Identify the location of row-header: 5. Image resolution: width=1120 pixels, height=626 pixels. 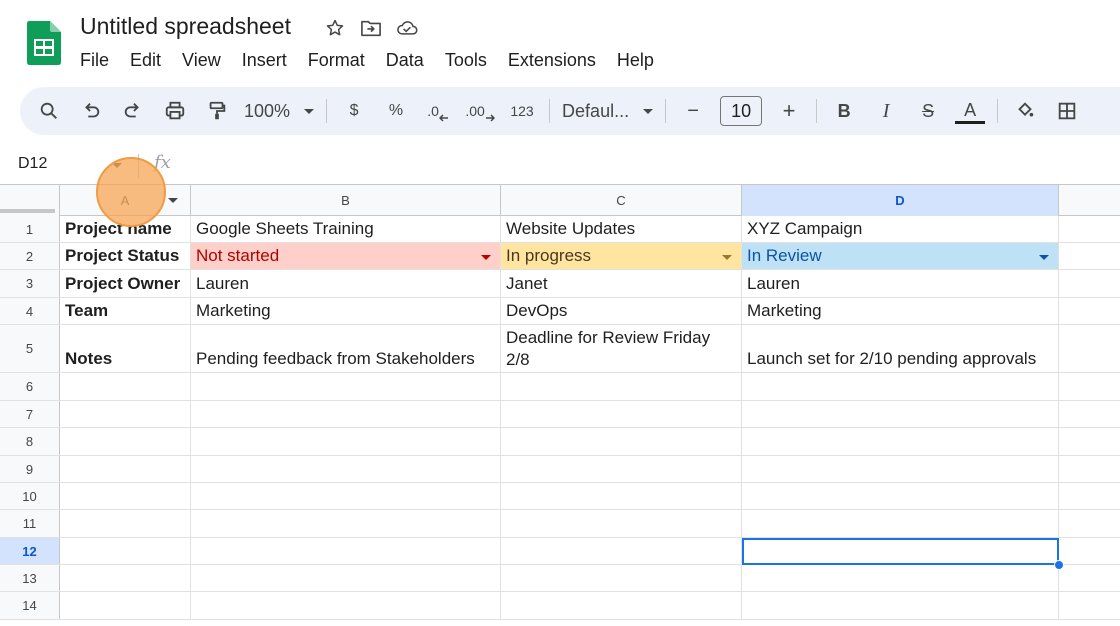
(30, 348).